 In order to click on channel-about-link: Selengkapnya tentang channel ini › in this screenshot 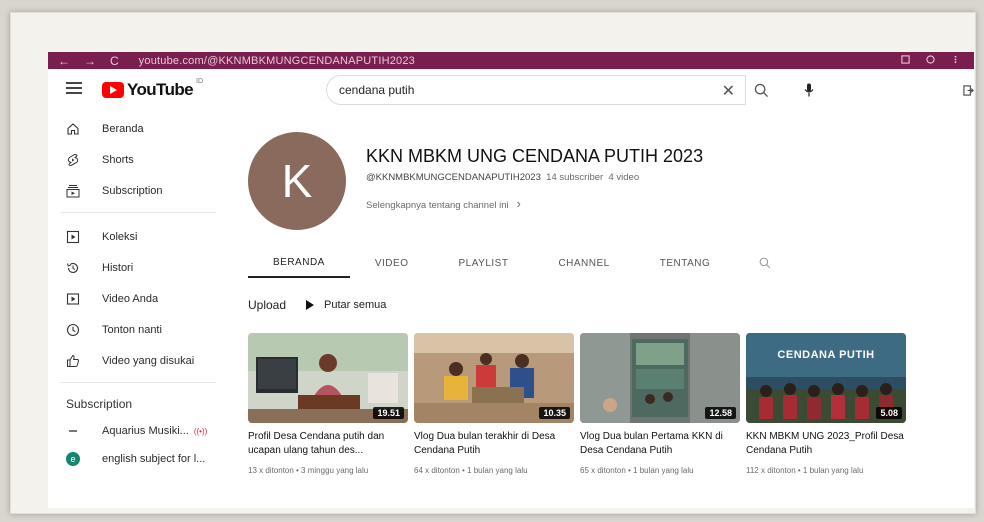, I will do `click(443, 203)`.